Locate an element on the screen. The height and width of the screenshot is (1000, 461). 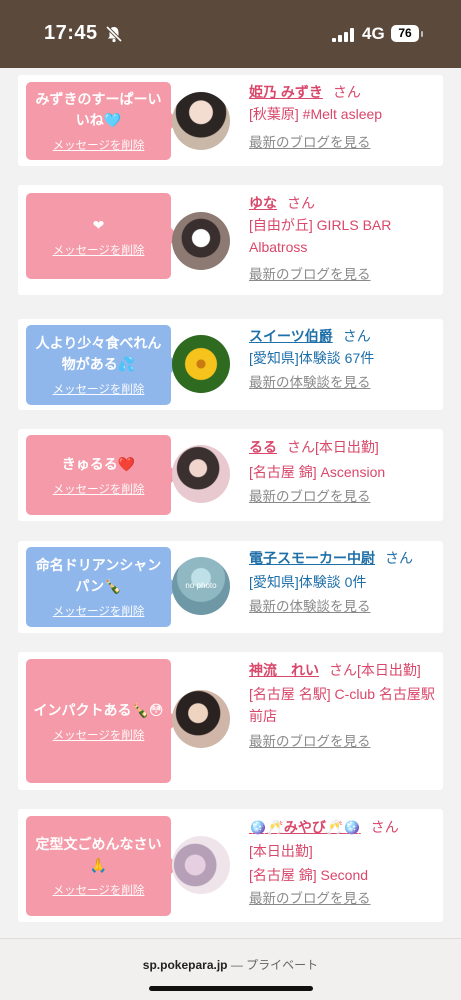
domain-text: sp.pokepara.jp is located at coordinates (185, 965).